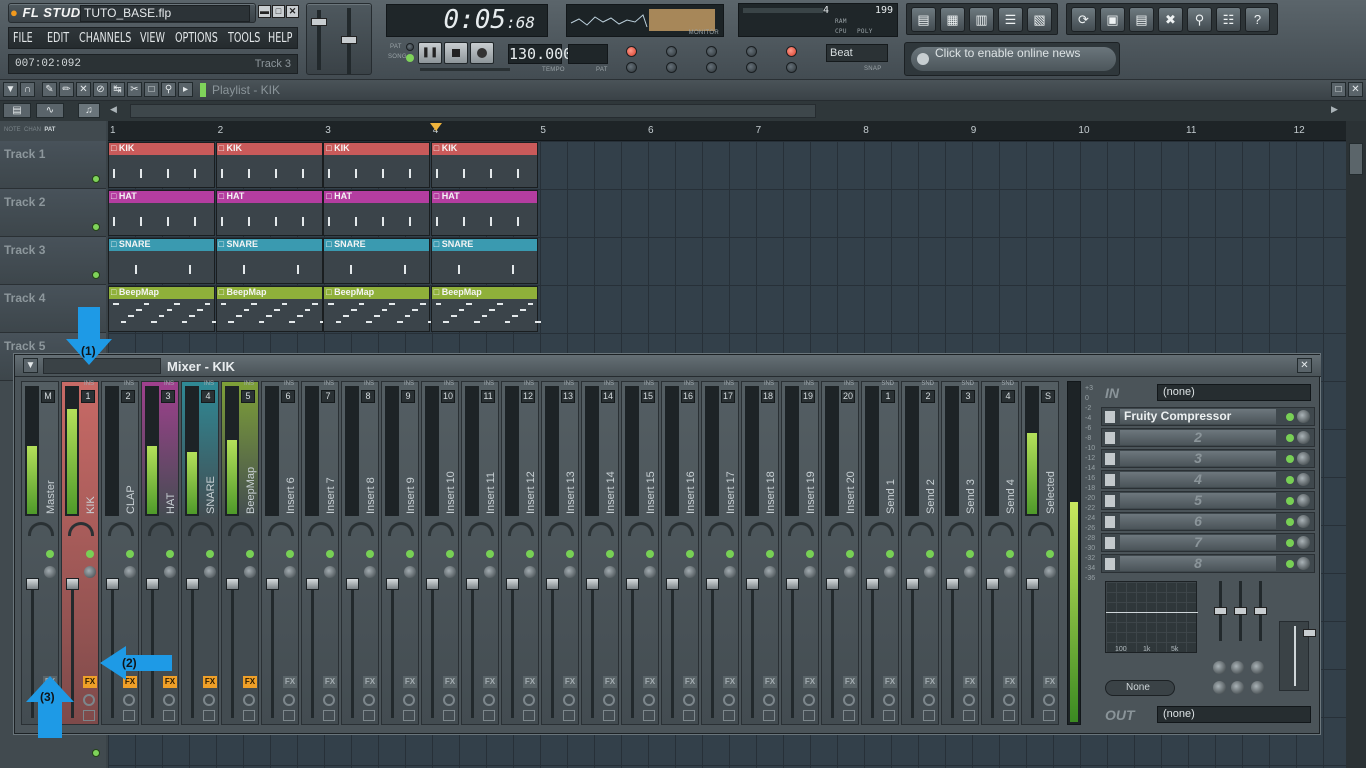 The width and height of the screenshot is (1366, 768). Describe the element at coordinates (791, 51) in the screenshot. I see `scroll-led` at that location.